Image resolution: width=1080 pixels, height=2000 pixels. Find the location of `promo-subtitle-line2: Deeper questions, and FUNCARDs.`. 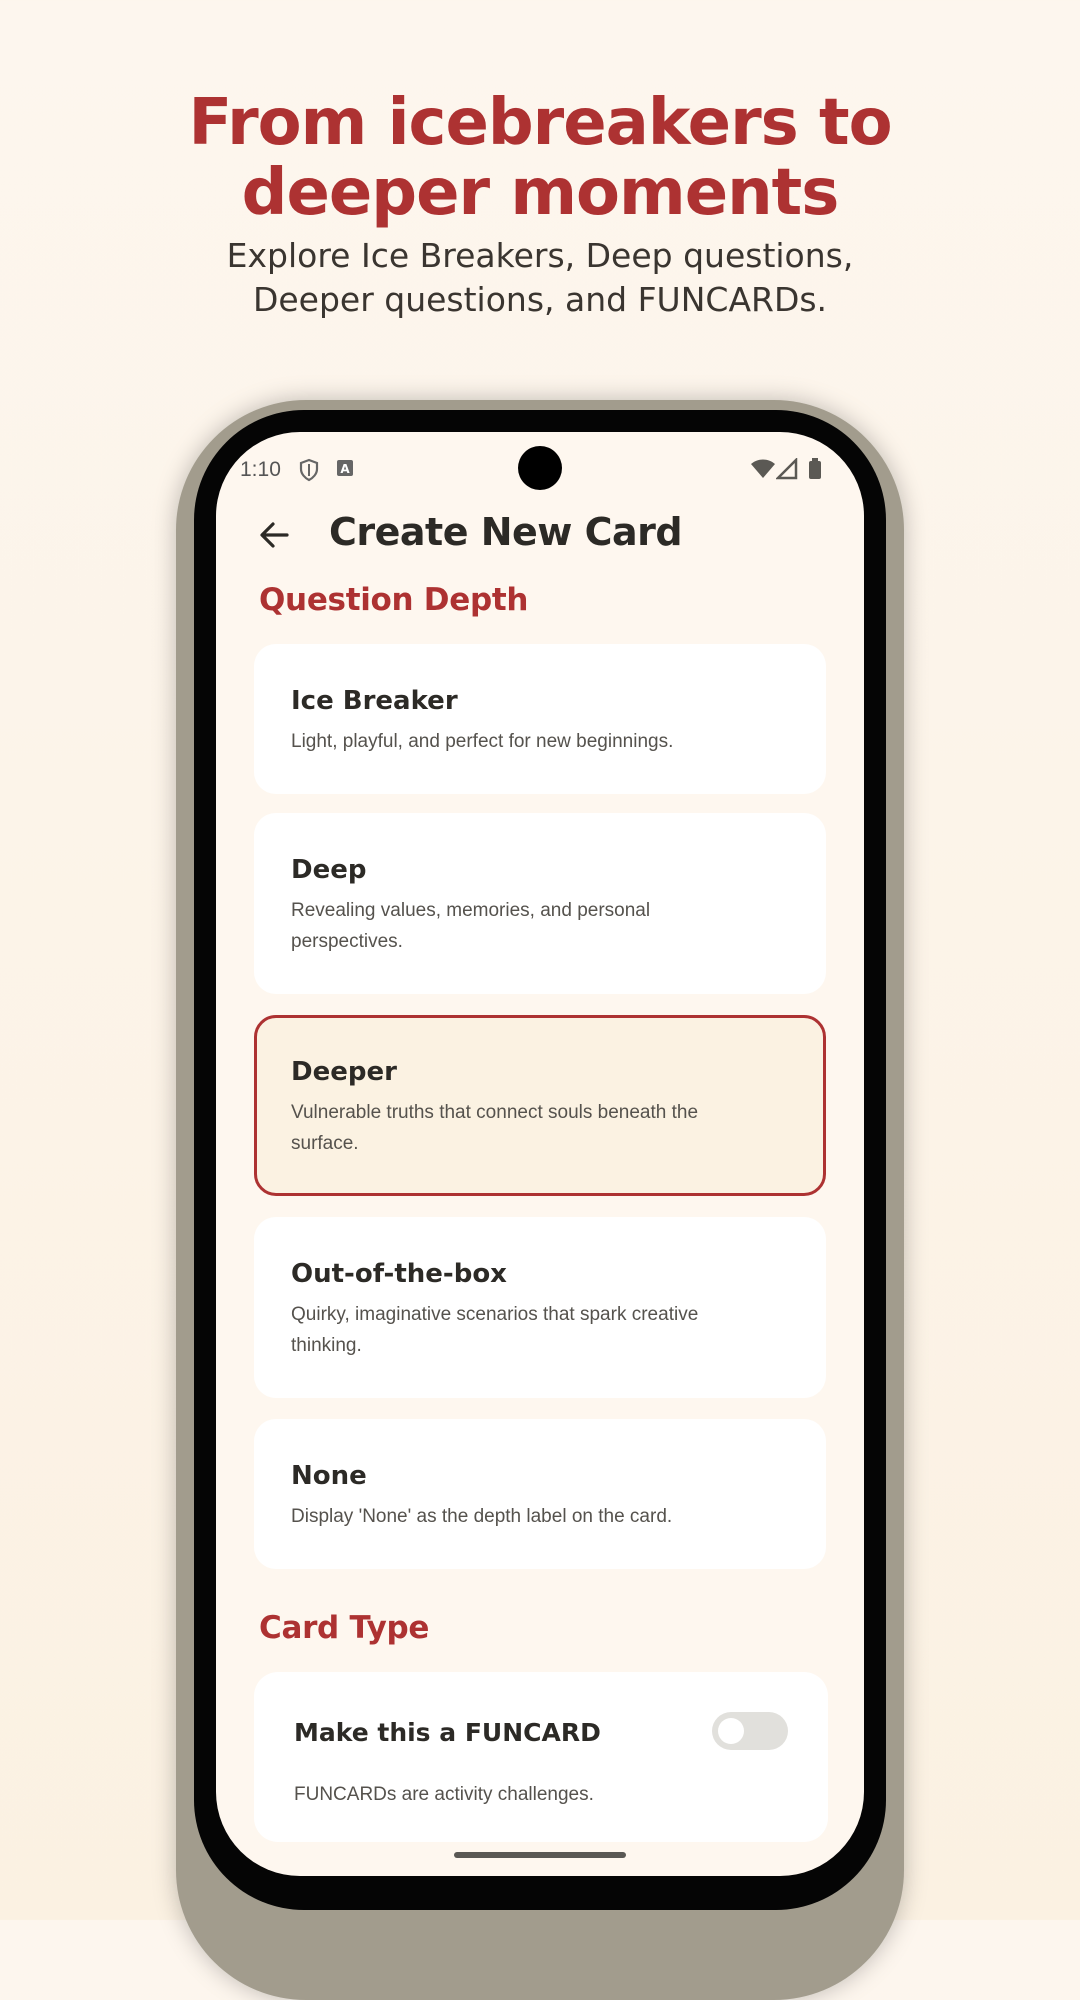

promo-subtitle-line2: Deeper questions, and FUNCARDs. is located at coordinates (540, 299).